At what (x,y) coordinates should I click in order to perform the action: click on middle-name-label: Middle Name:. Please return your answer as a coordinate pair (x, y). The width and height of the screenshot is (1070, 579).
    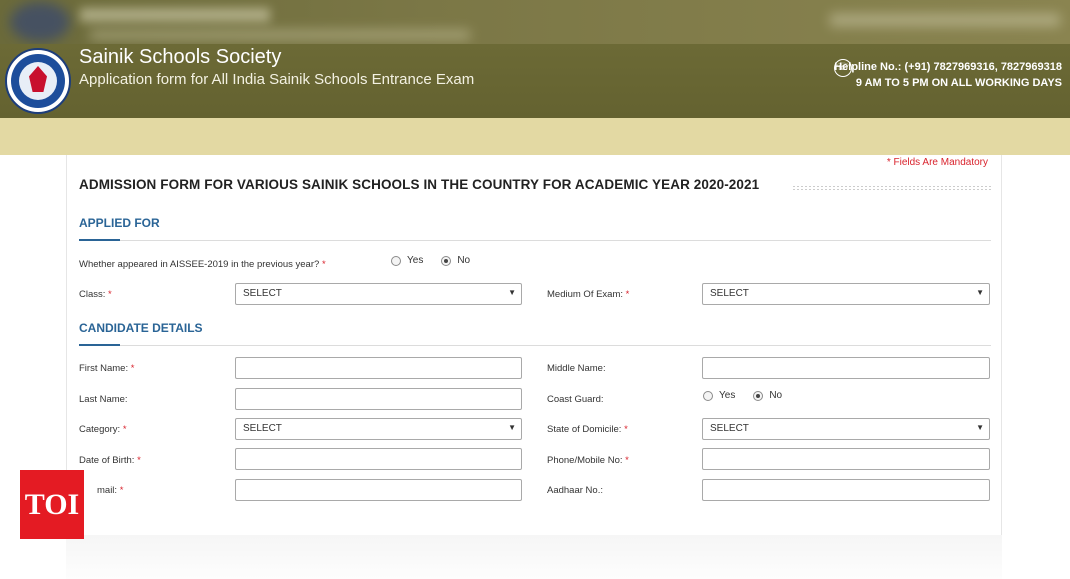
    Looking at the image, I should click on (576, 368).